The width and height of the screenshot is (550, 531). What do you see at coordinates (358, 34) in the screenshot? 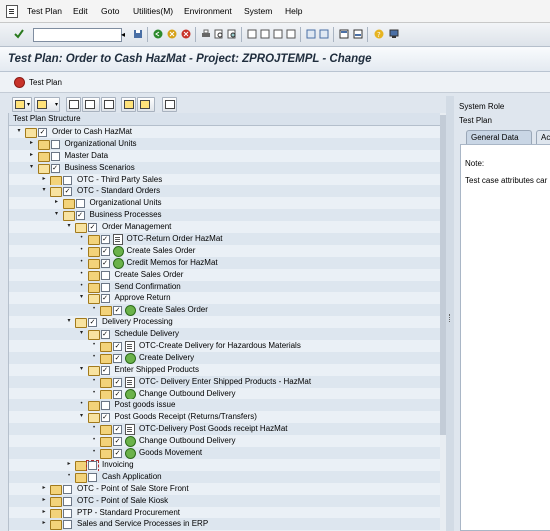
I see `customize-layout-icon` at bounding box center [358, 34].